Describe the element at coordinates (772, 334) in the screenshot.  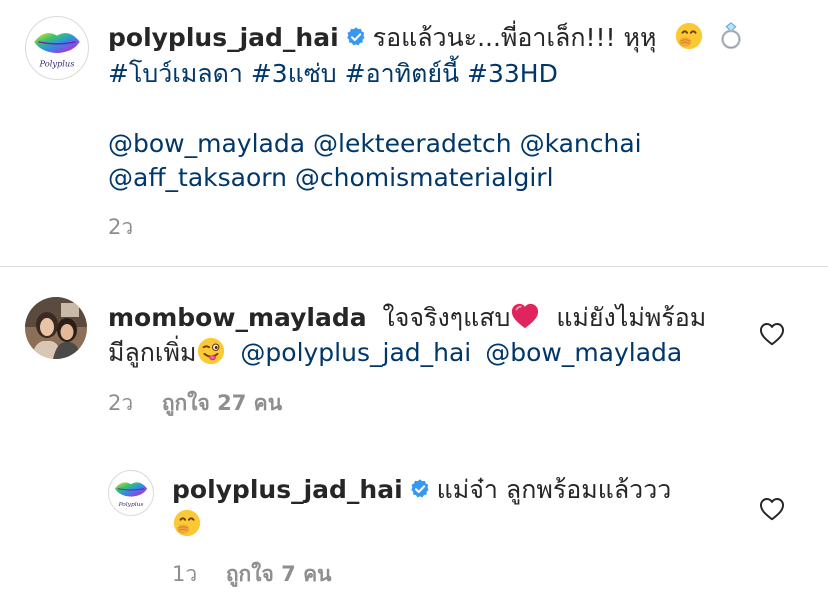
I see `comment-like-heart-icon` at that location.